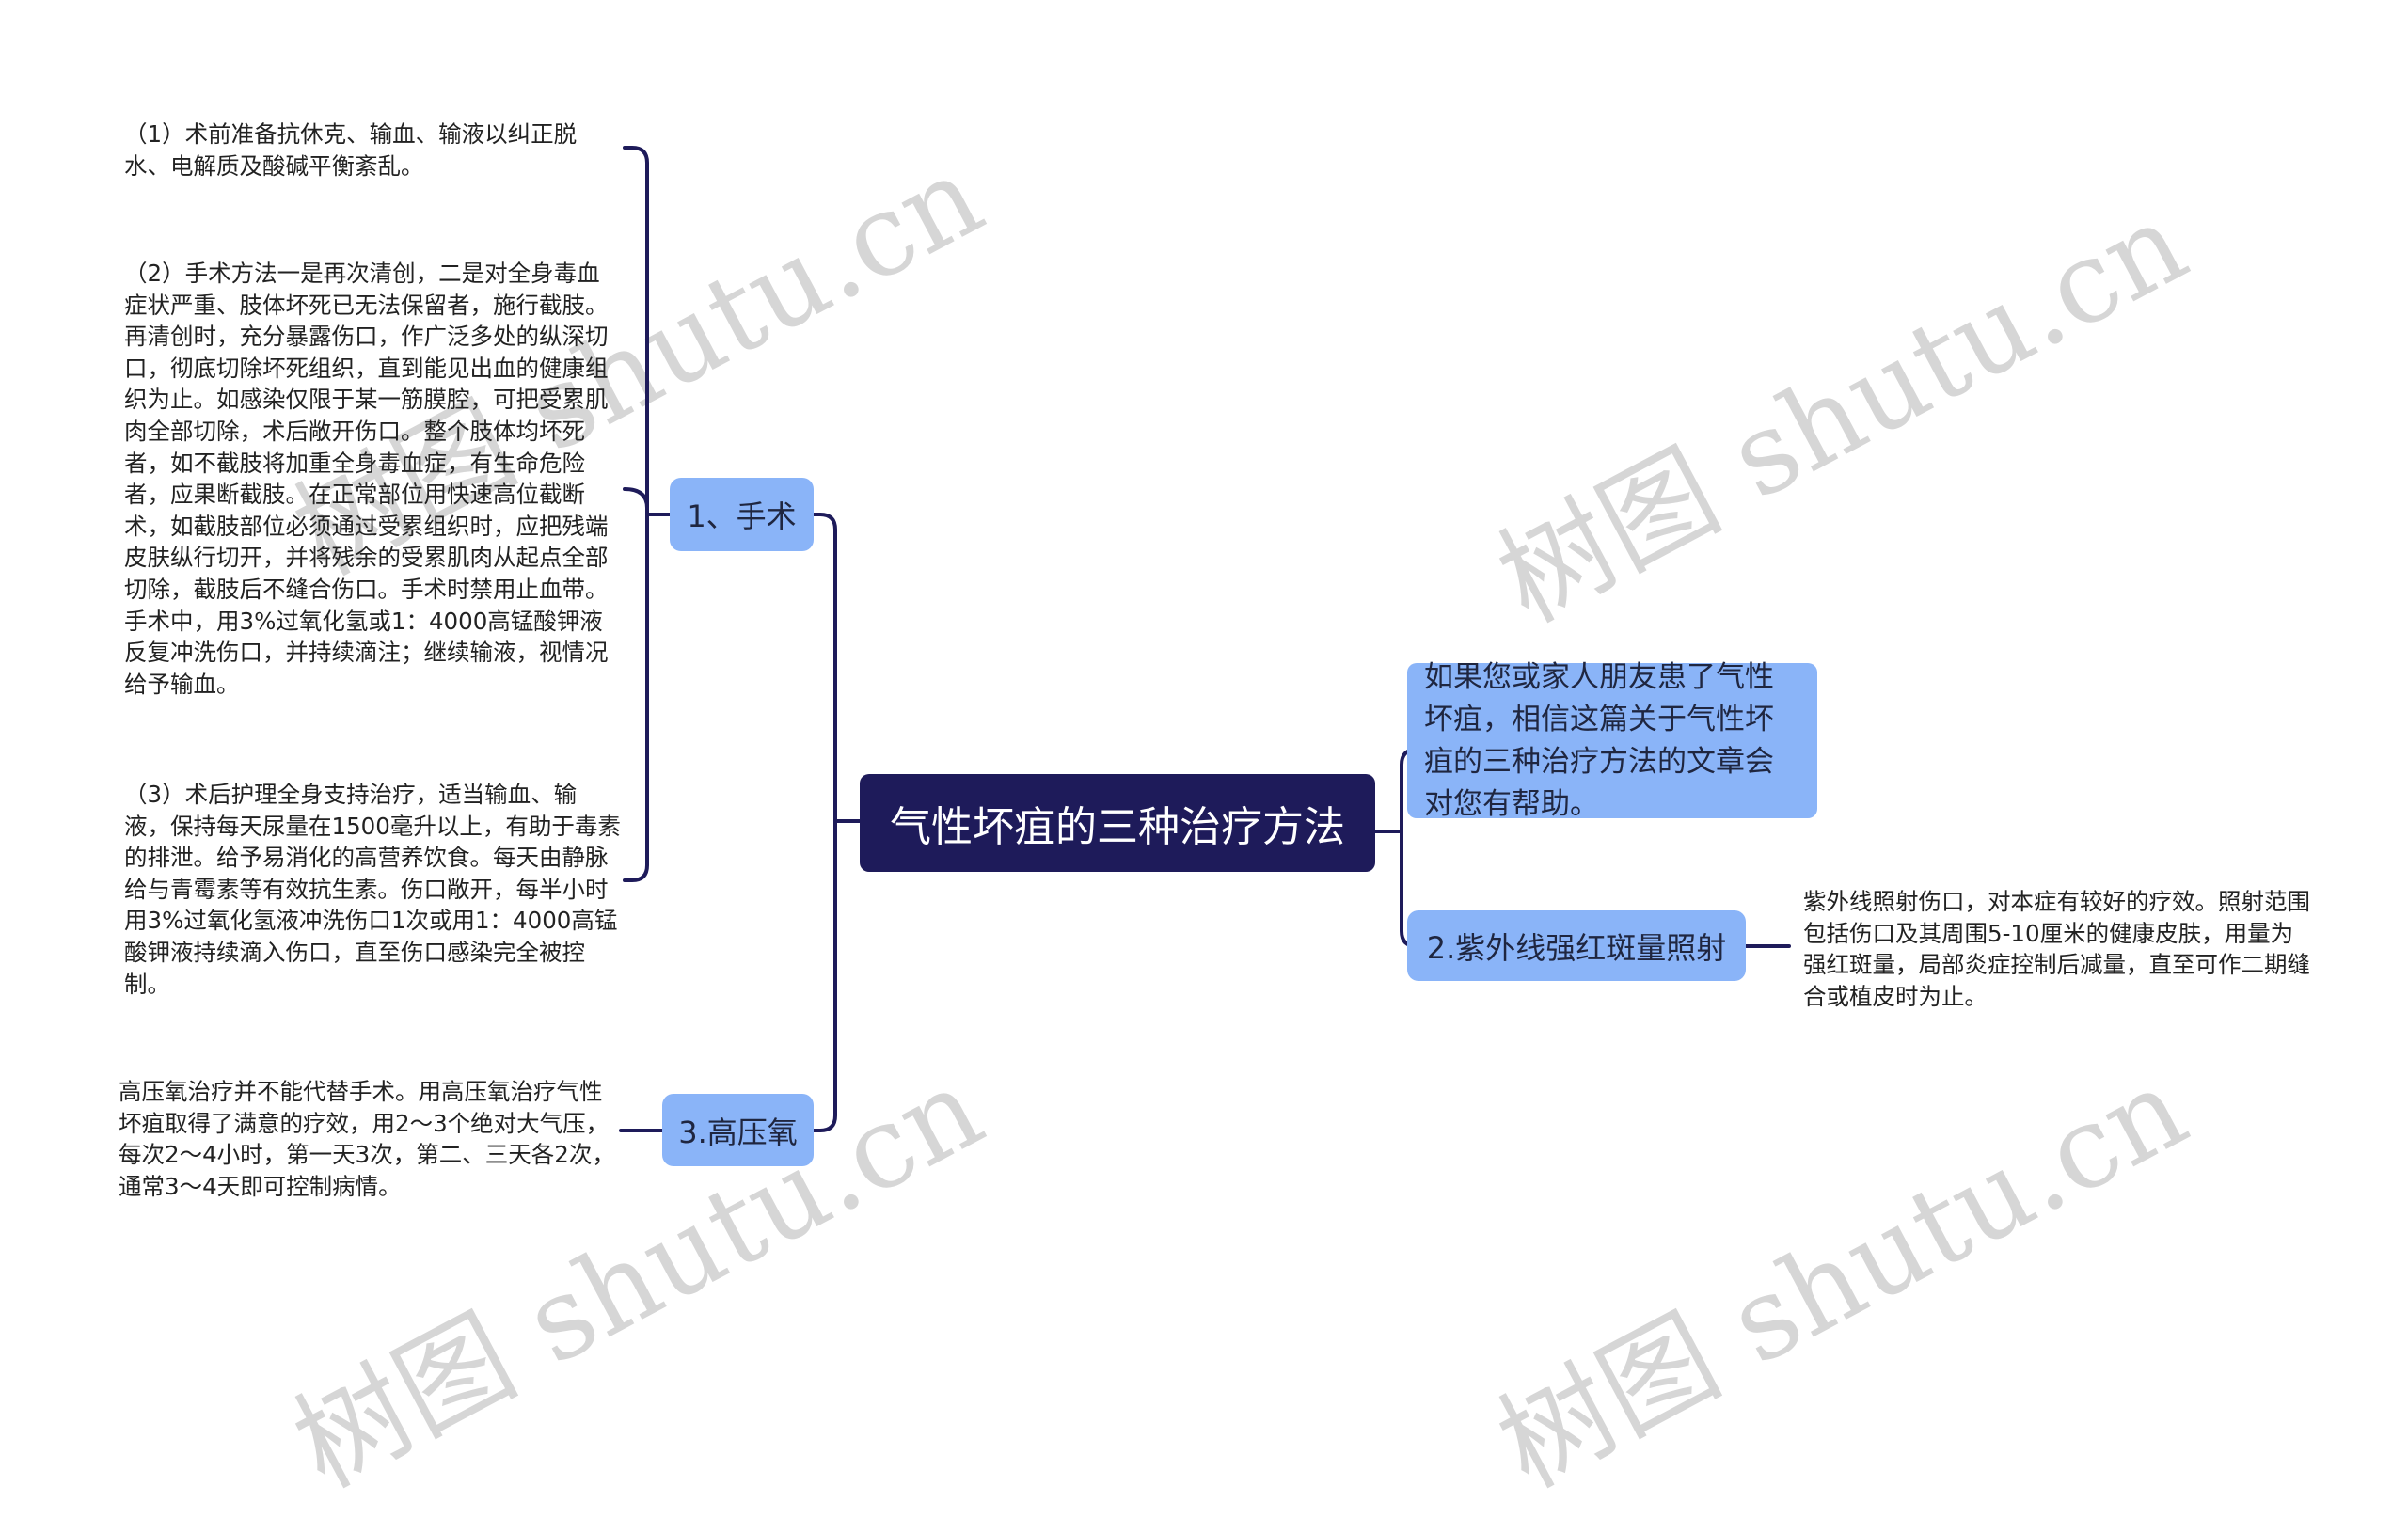 This screenshot has height=1518, width=2408. I want to click on central-topic: 气性坏疽的三种治疗方法, so click(1117, 823).